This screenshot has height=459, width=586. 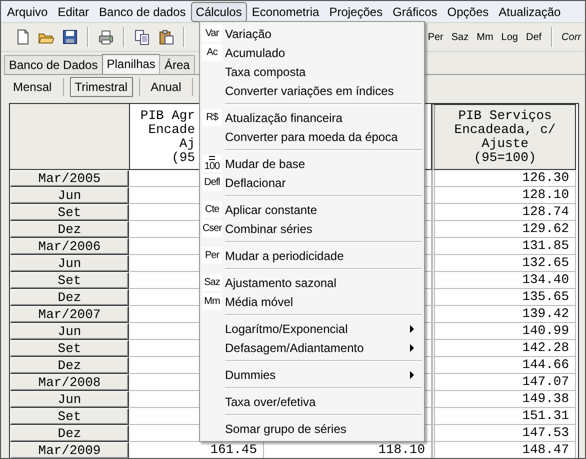 What do you see at coordinates (69, 246) in the screenshot?
I see `row-header: Mar/2006` at bounding box center [69, 246].